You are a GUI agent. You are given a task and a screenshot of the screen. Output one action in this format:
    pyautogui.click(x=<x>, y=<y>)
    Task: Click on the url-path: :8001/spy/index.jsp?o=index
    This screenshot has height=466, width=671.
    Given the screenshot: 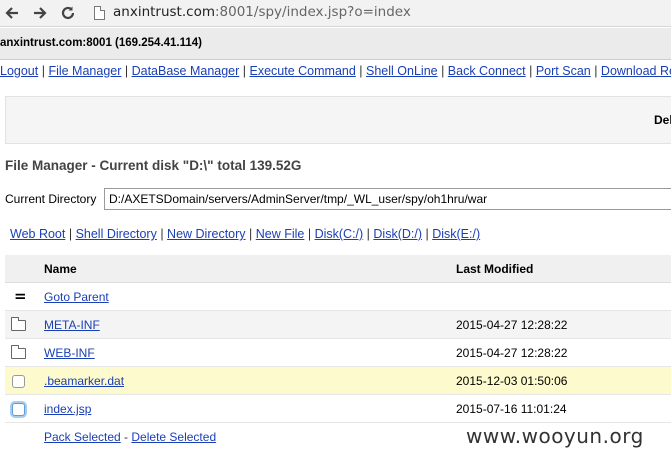 What is the action you would take?
    pyautogui.click(x=312, y=12)
    